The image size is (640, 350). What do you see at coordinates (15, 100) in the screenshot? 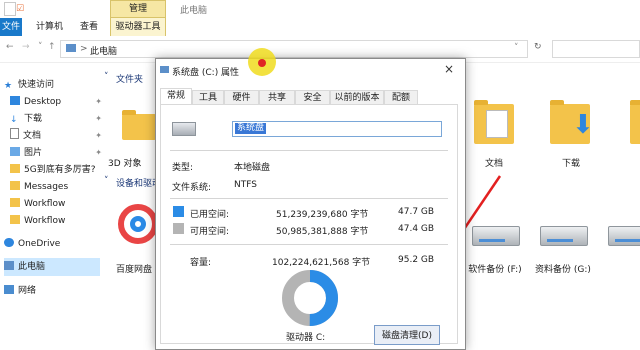
I see `desktop-icon` at bounding box center [15, 100].